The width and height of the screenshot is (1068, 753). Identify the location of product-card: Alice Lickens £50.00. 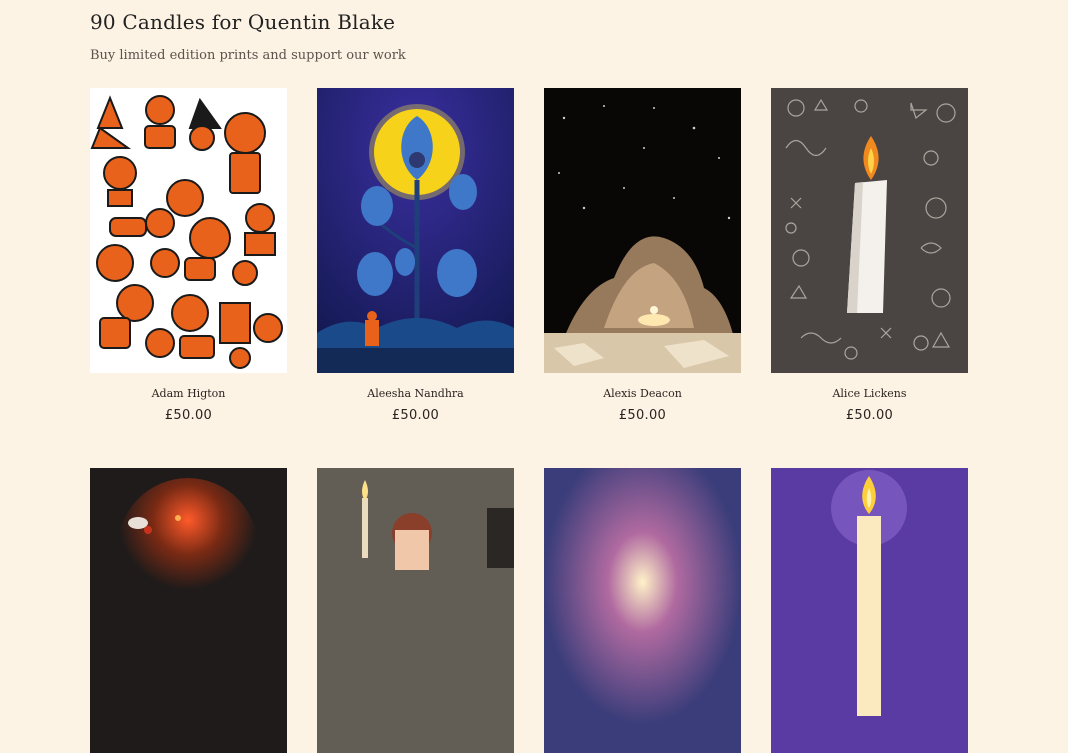
(869, 255).